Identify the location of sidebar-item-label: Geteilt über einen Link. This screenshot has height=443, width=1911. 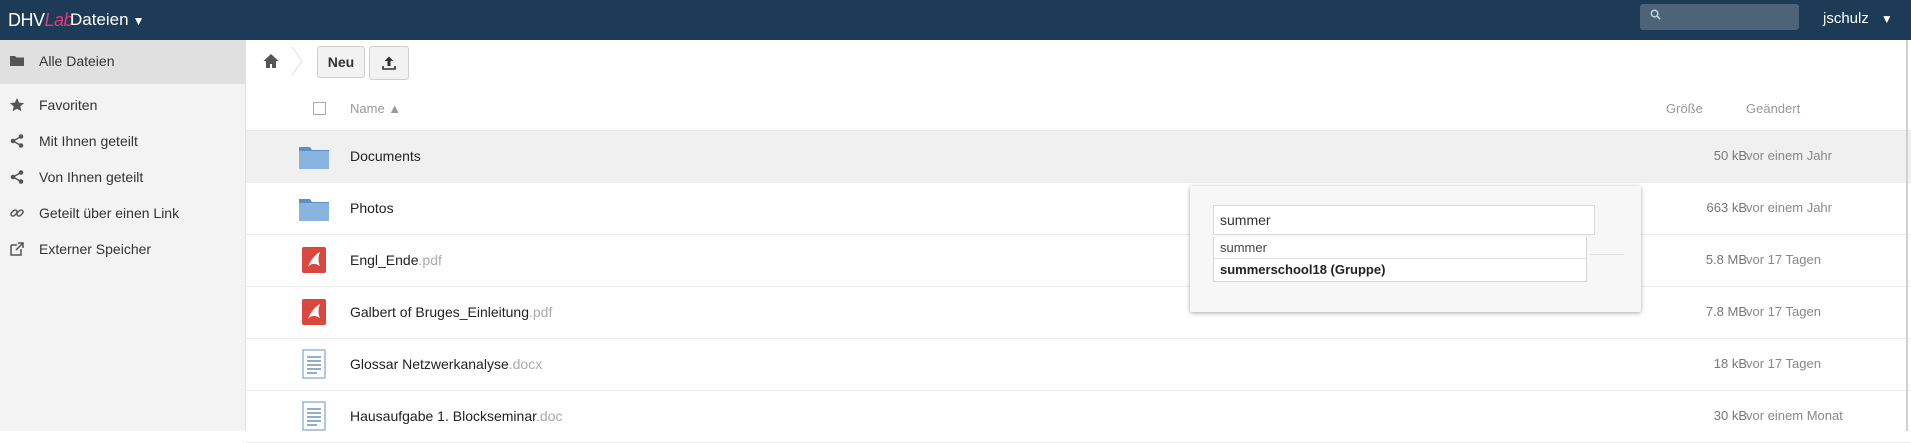
(109, 213).